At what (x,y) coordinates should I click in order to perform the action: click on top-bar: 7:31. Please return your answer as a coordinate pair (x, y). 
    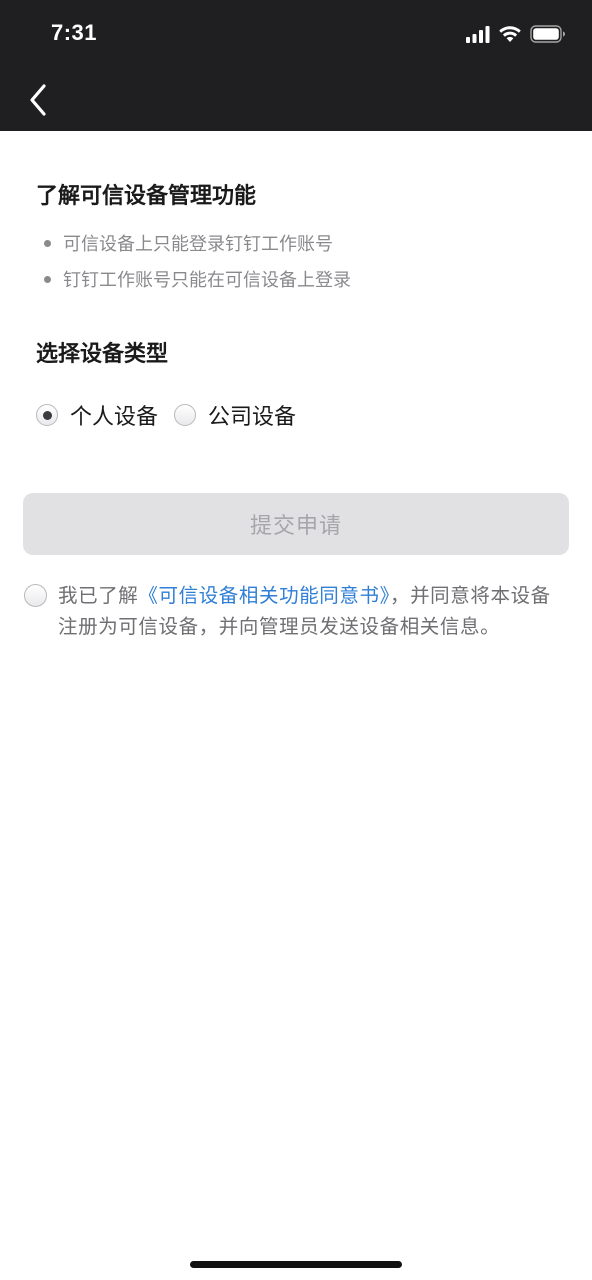
    Looking at the image, I should click on (296, 65).